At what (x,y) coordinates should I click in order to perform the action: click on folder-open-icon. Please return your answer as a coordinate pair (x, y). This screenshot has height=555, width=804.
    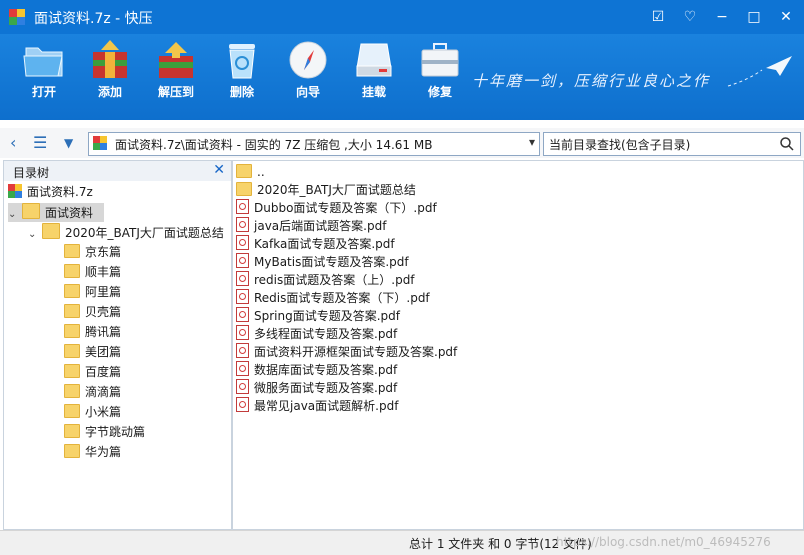
    Looking at the image, I should click on (43, 62).